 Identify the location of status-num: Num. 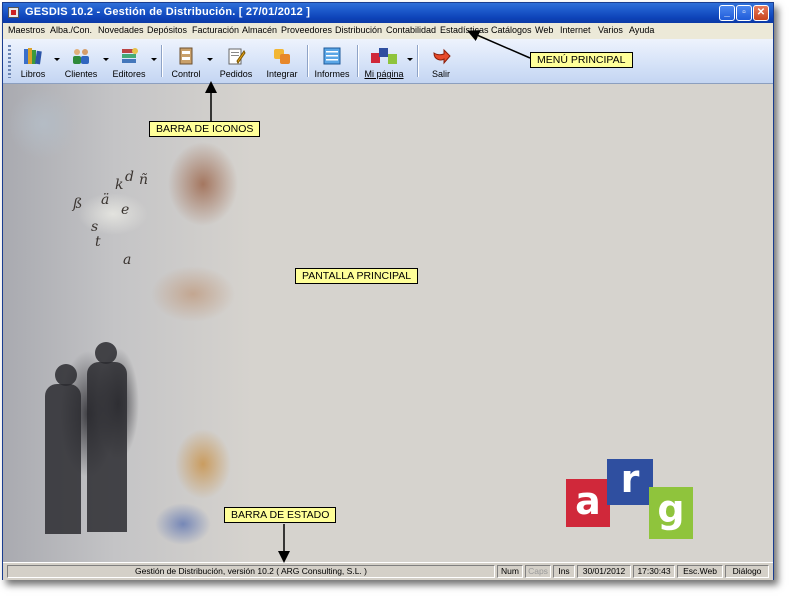
(510, 571).